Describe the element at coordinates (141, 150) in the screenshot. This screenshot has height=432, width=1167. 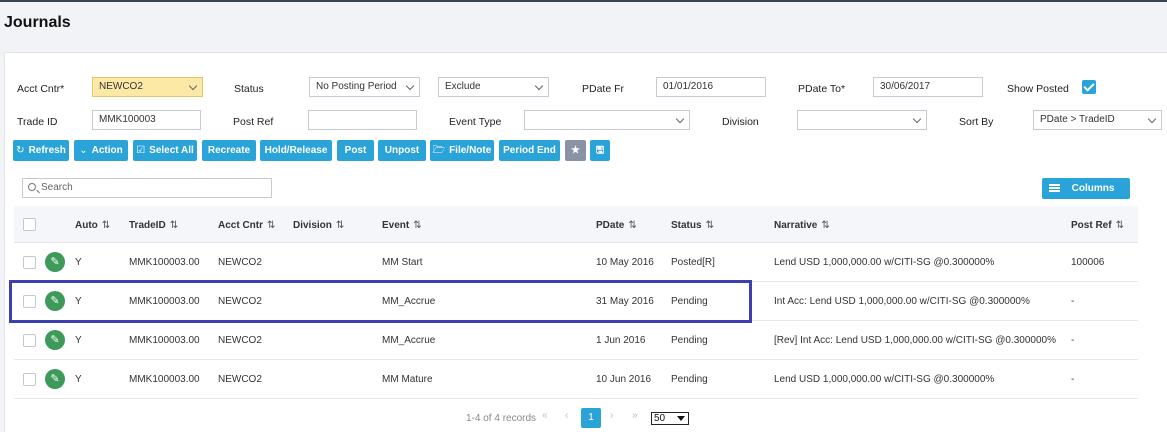
I see `checkbox-icon: ☑` at that location.